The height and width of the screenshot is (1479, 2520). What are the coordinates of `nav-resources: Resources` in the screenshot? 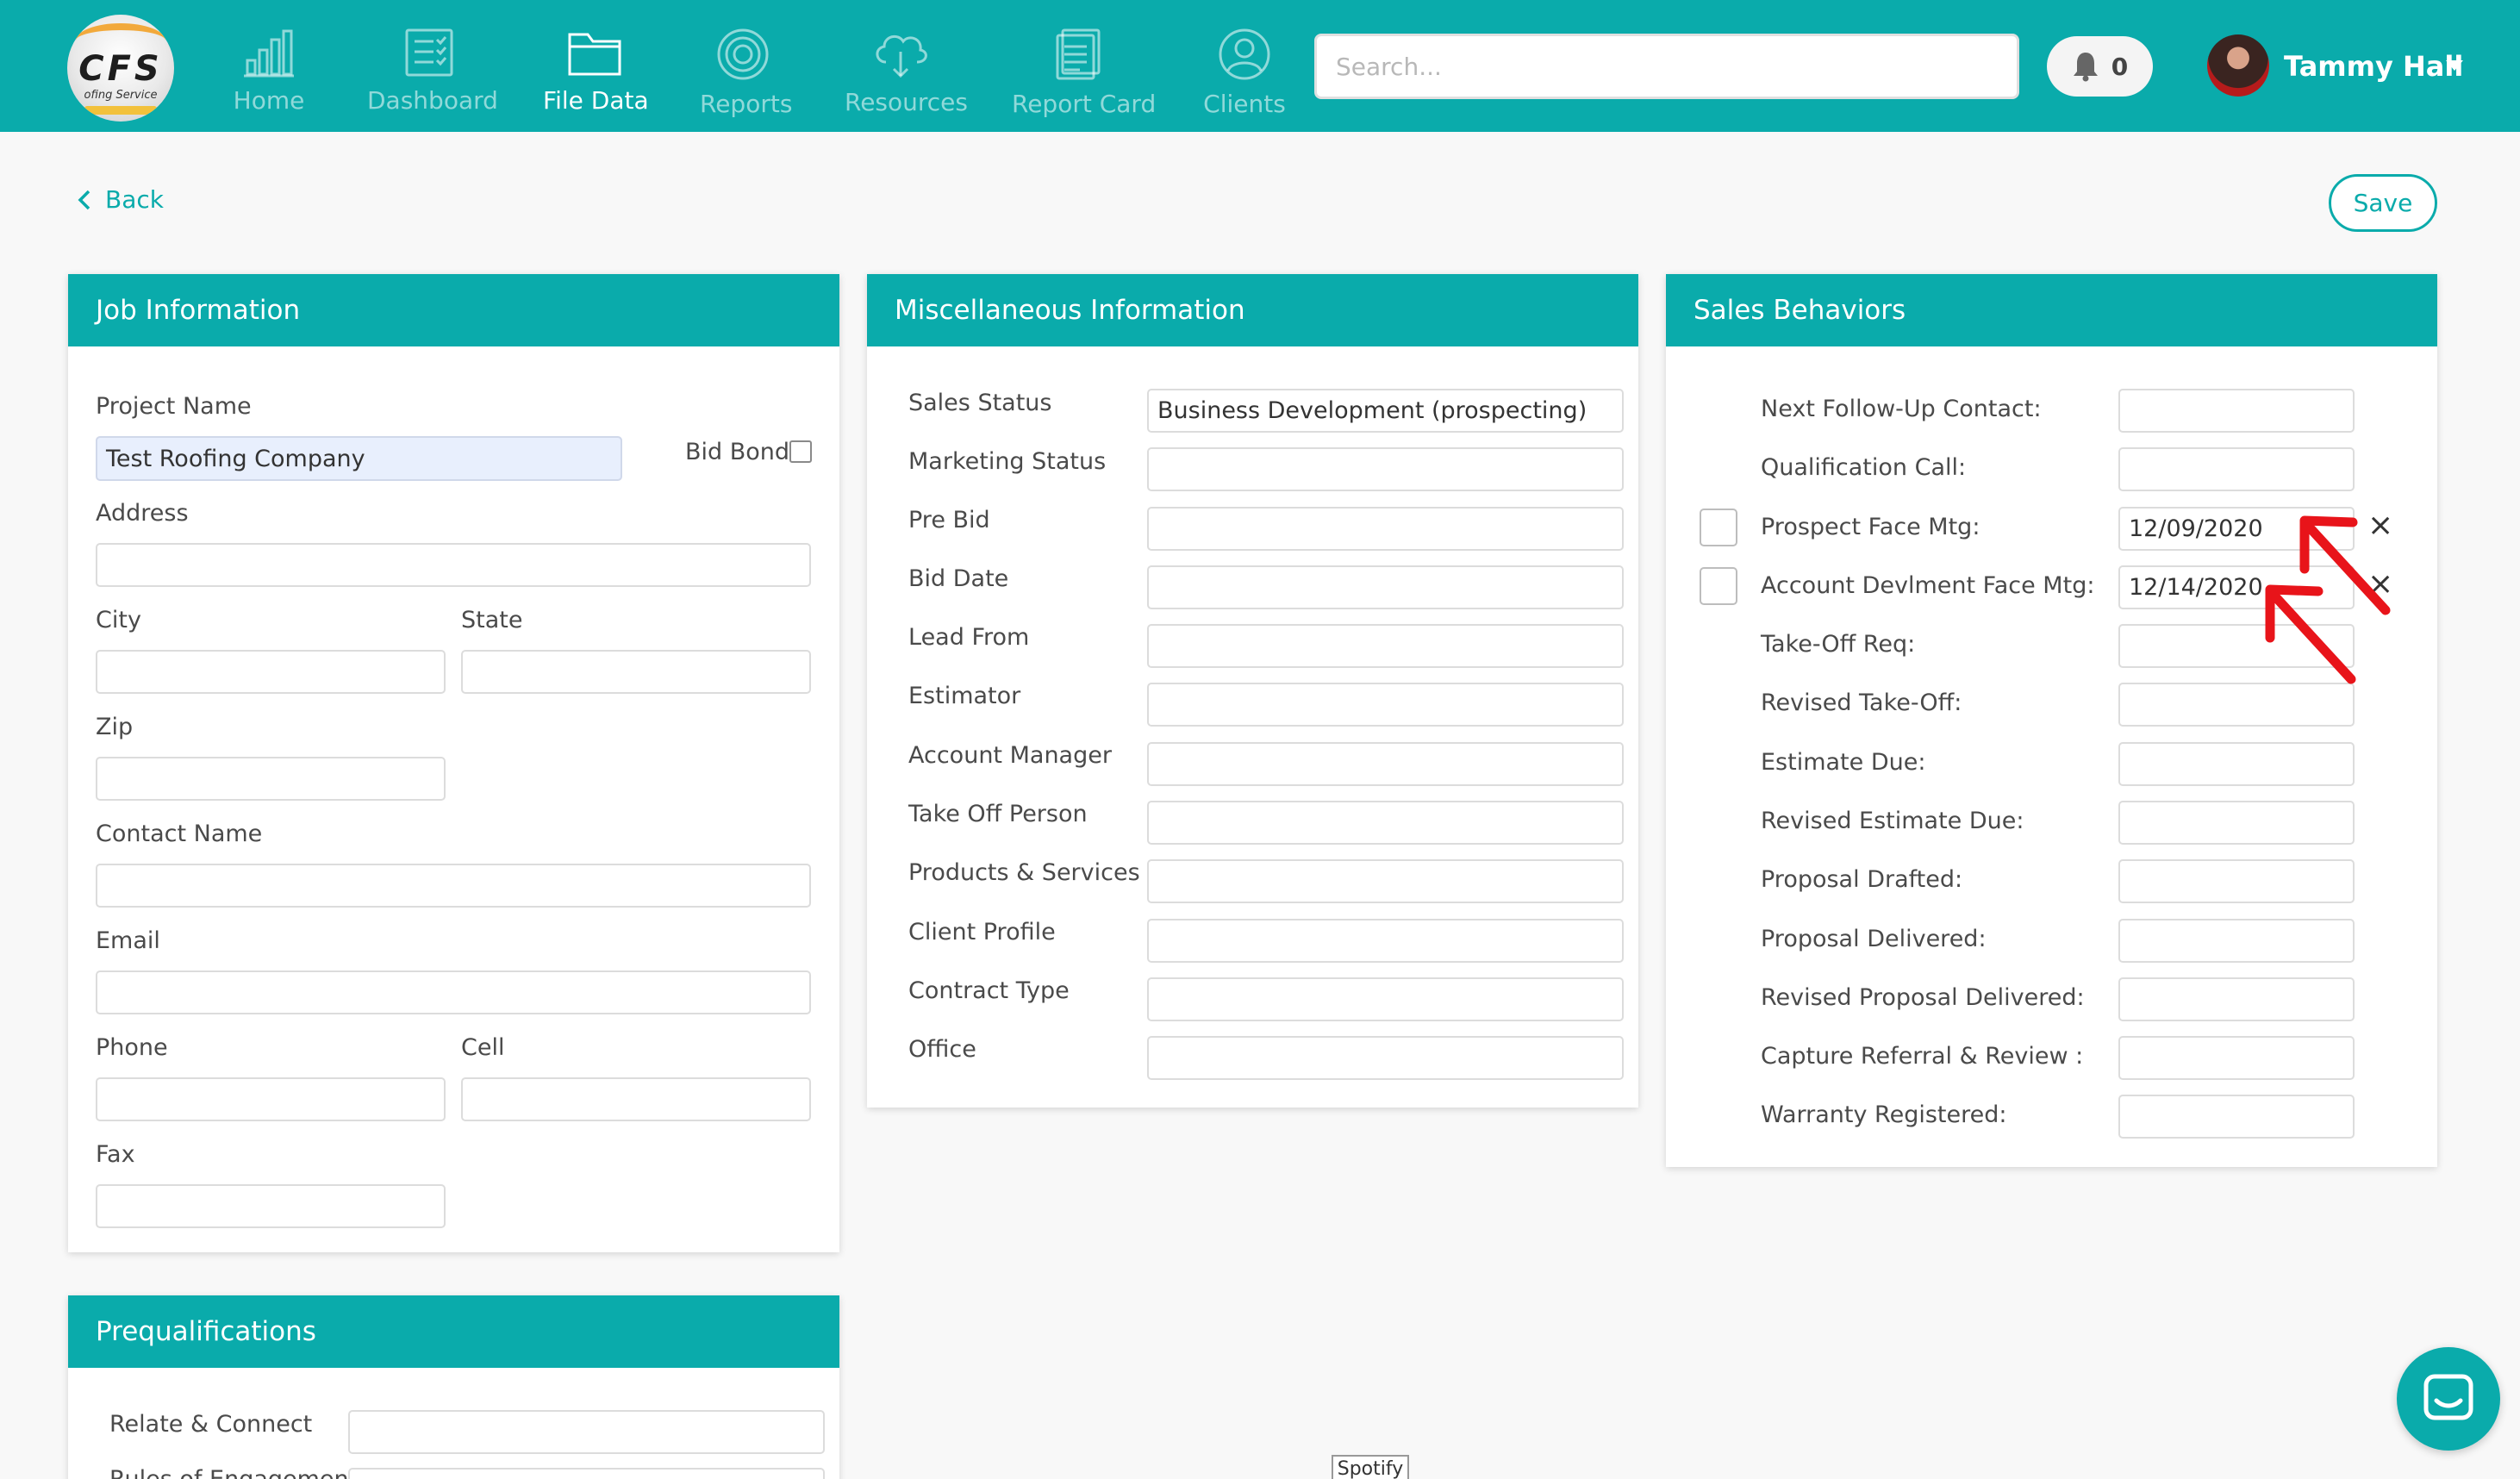 It's located at (906, 75).